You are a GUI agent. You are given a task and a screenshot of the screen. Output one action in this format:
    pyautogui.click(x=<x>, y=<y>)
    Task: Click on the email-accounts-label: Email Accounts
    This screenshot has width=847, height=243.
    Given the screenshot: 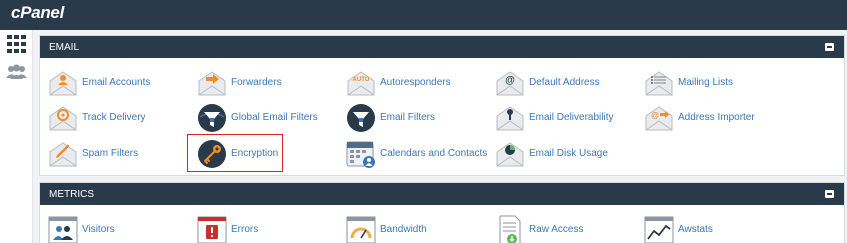 What is the action you would take?
    pyautogui.click(x=116, y=82)
    